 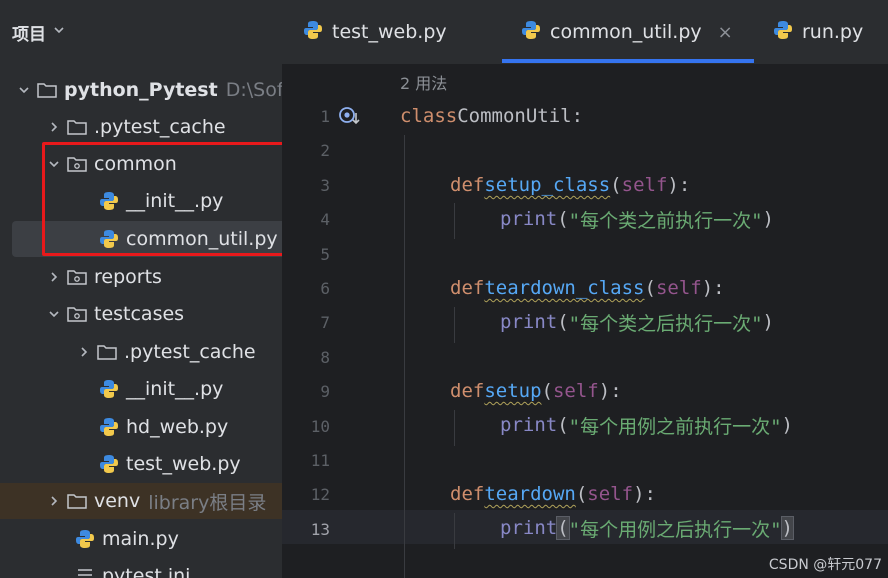 I want to click on code-line-9: def setup(self):, so click(x=536, y=391).